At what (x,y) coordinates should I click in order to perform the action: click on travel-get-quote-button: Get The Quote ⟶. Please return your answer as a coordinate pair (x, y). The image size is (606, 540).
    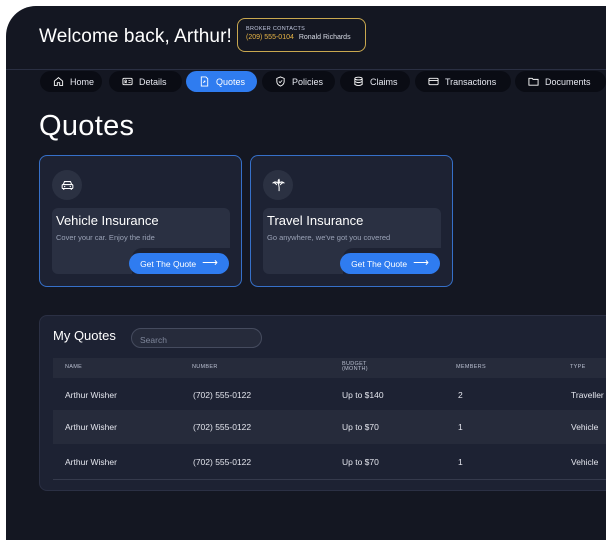
    Looking at the image, I should click on (390, 263).